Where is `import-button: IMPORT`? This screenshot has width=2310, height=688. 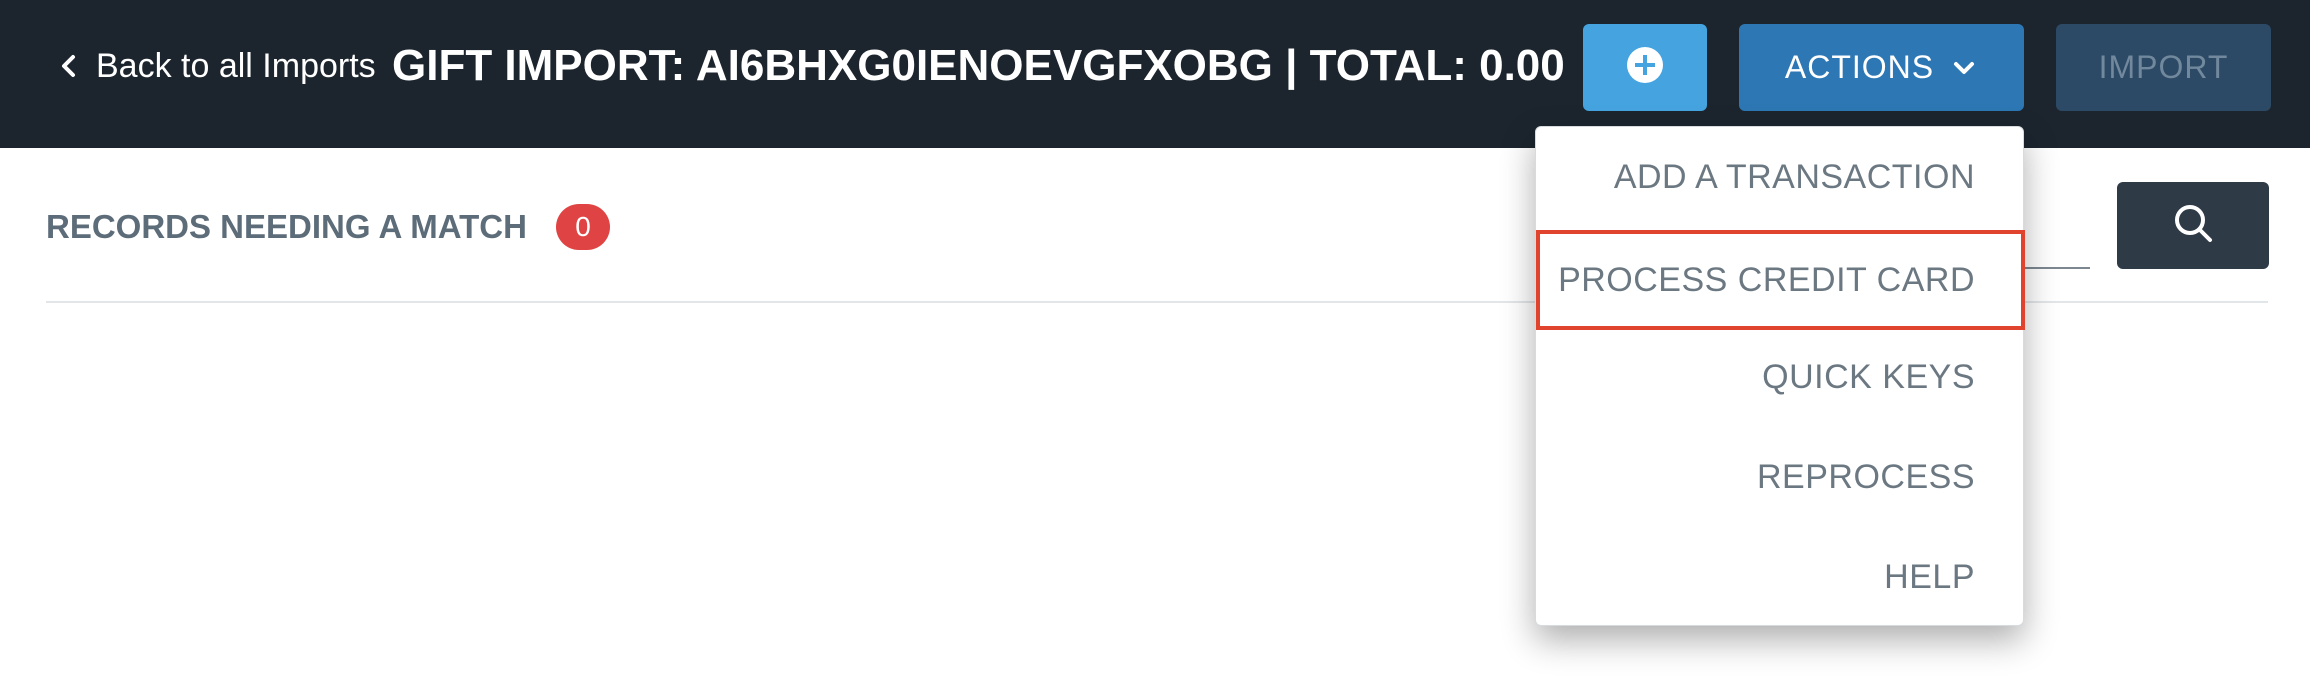
import-button: IMPORT is located at coordinates (2163, 67).